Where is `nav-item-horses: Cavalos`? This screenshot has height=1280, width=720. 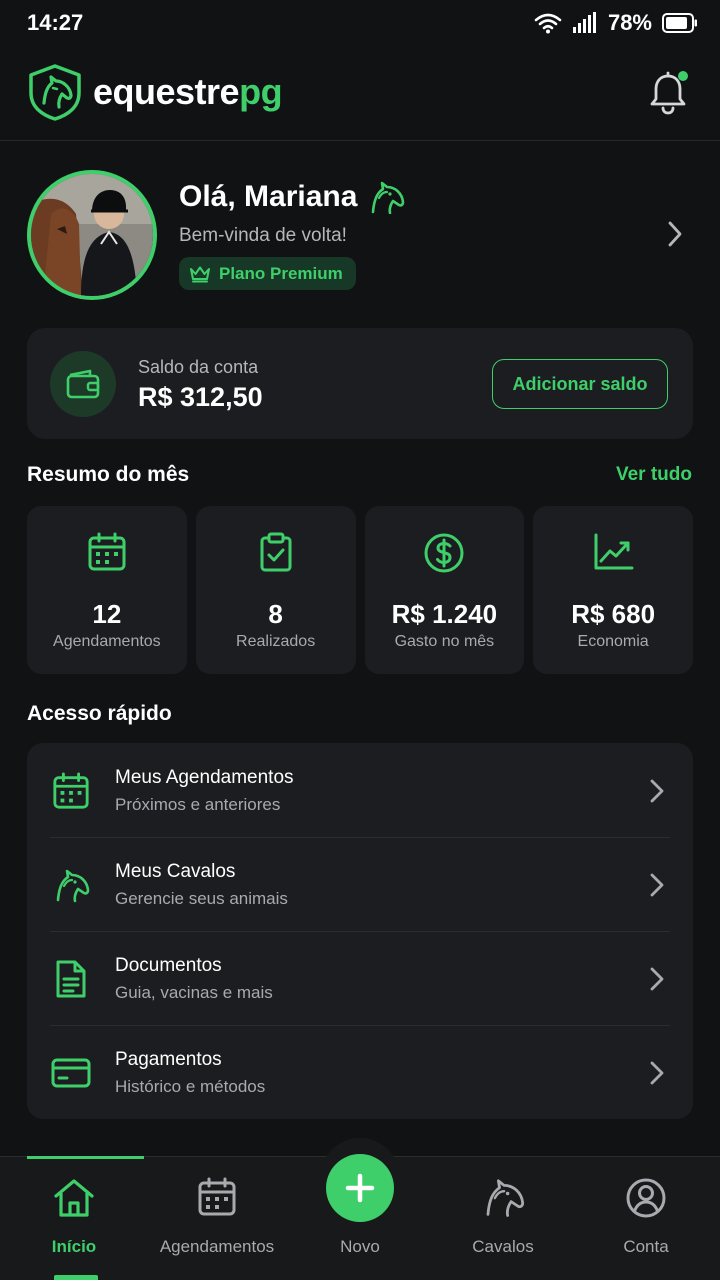 nav-item-horses: Cavalos is located at coordinates (503, 1218).